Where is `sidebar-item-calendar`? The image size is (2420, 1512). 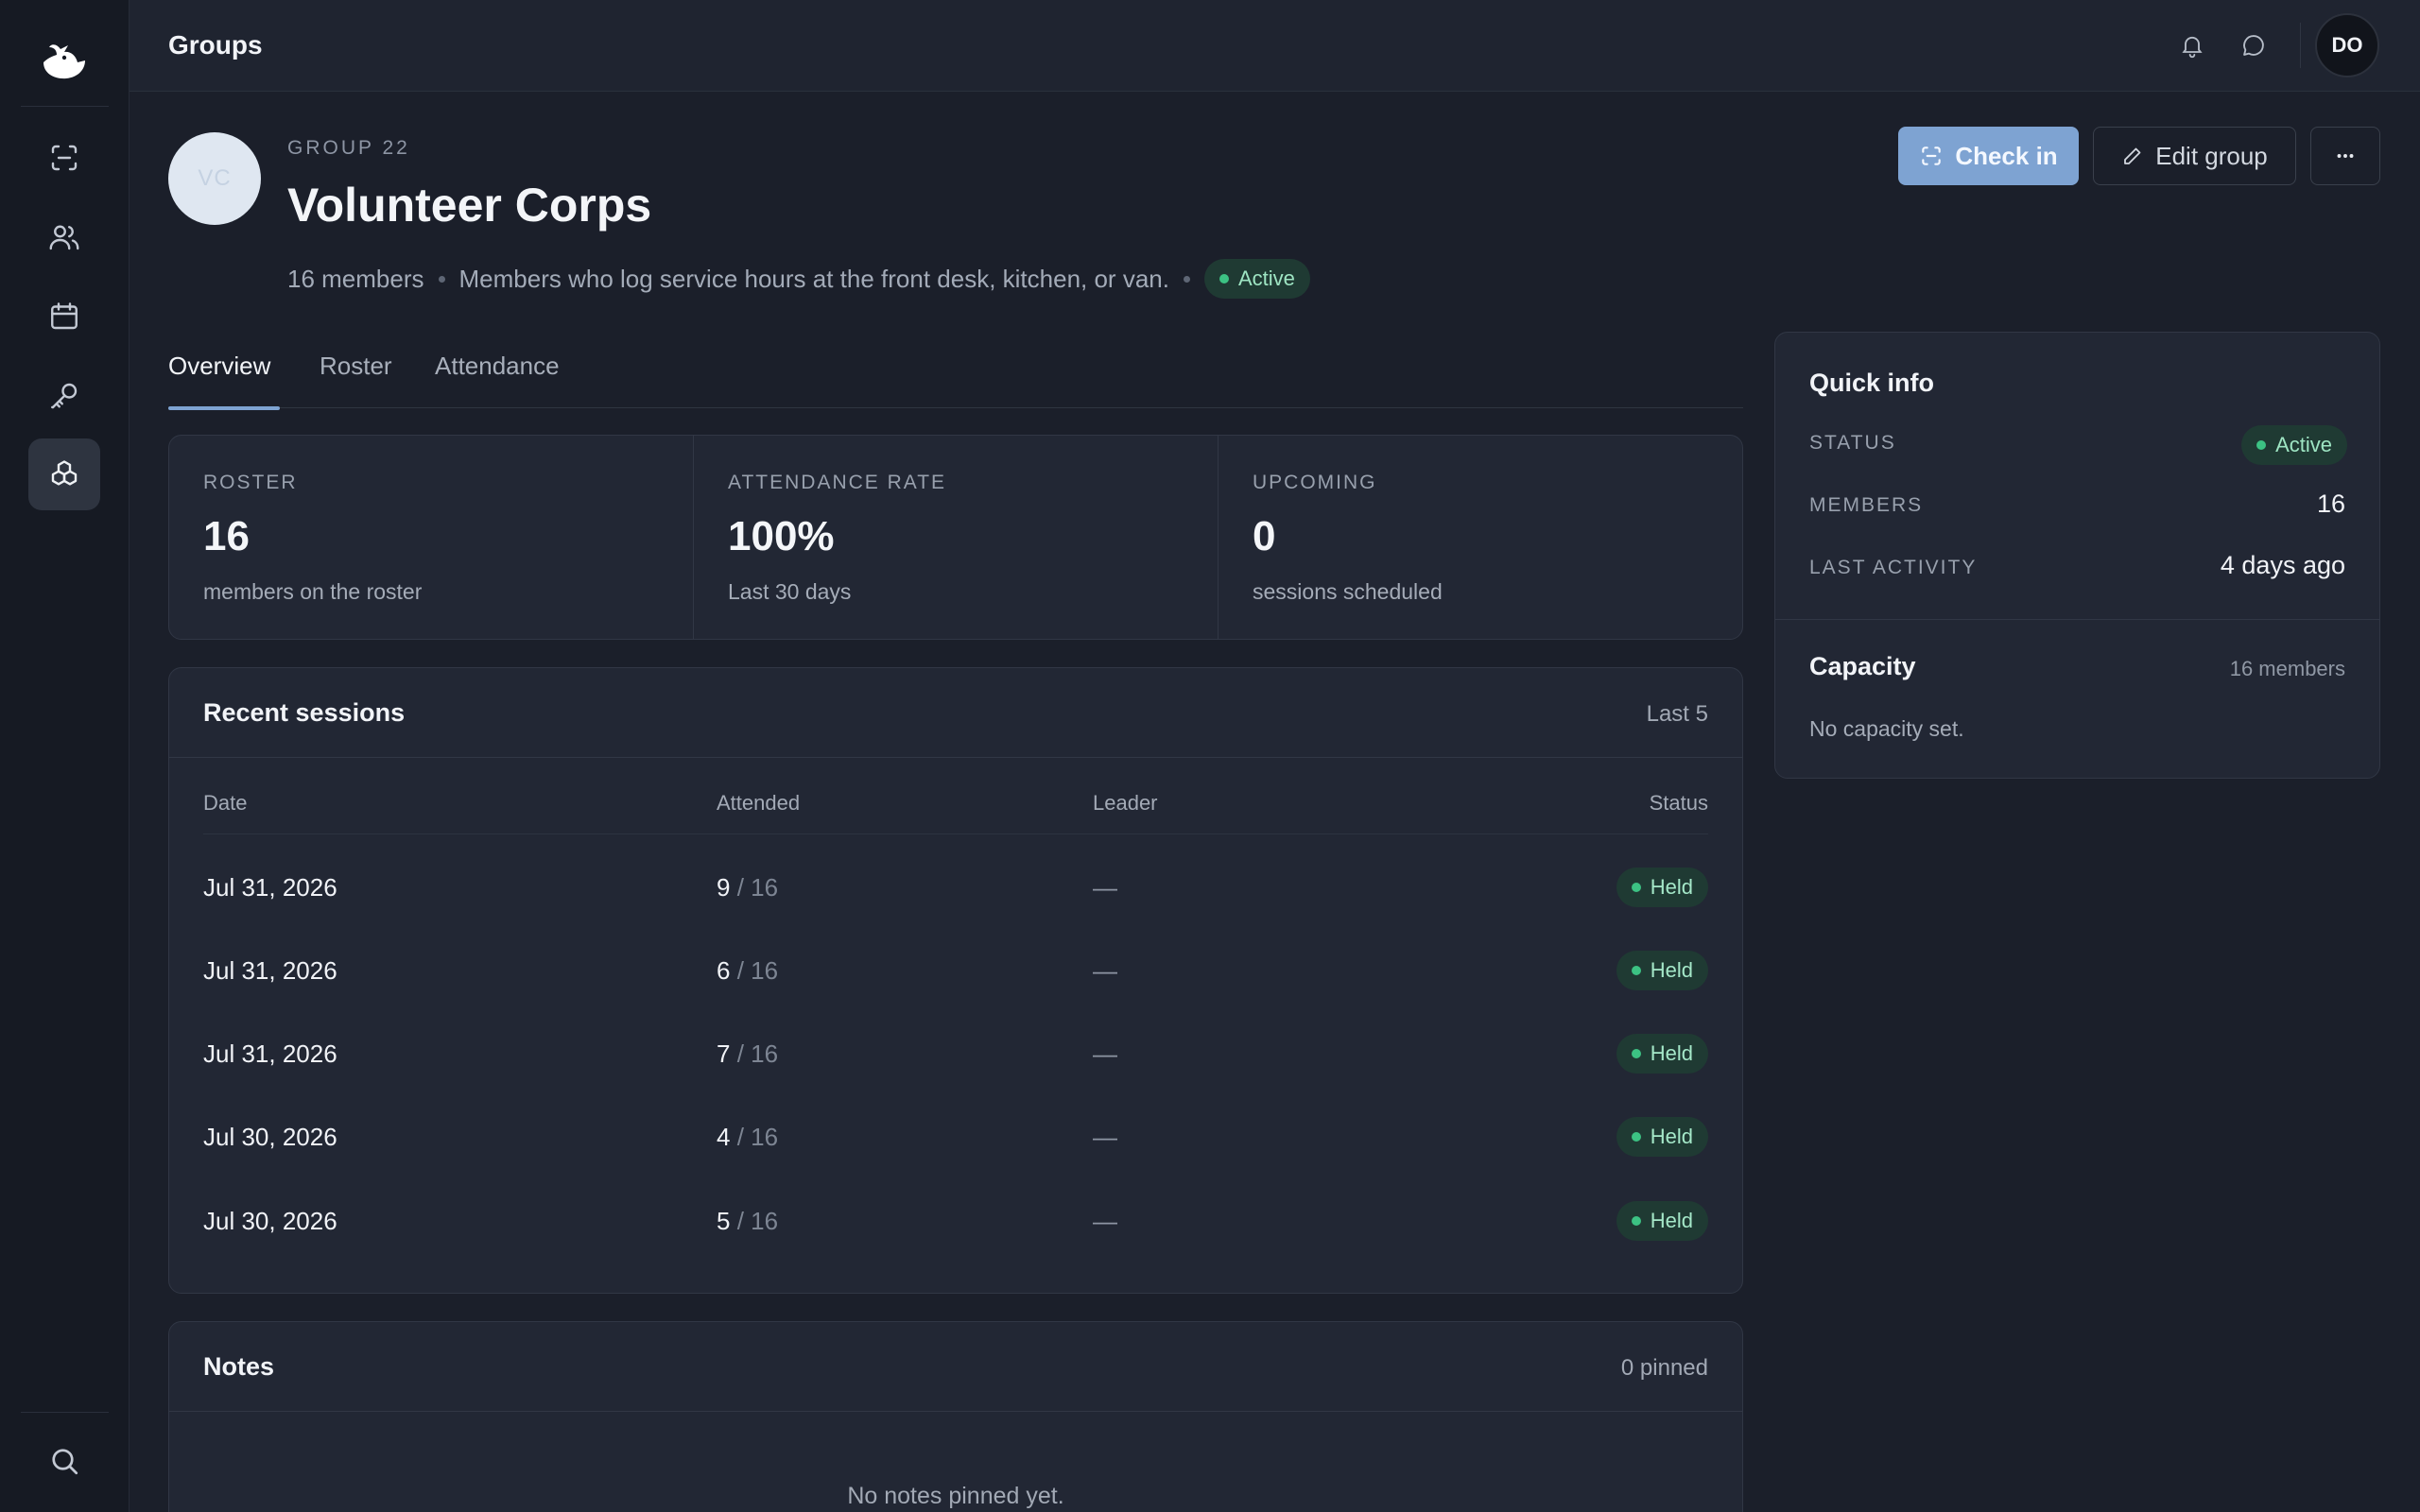 sidebar-item-calendar is located at coordinates (64, 316).